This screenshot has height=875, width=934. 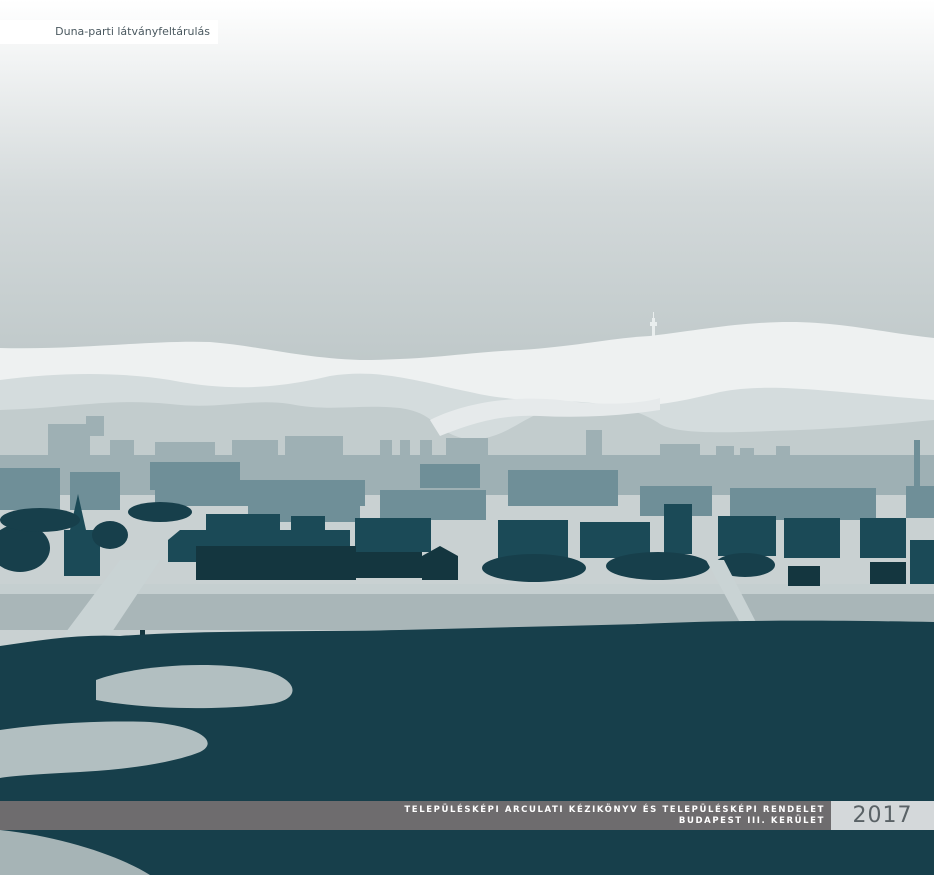 I want to click on section-label: Duna-parti látványfeltárulás, so click(x=109, y=32).